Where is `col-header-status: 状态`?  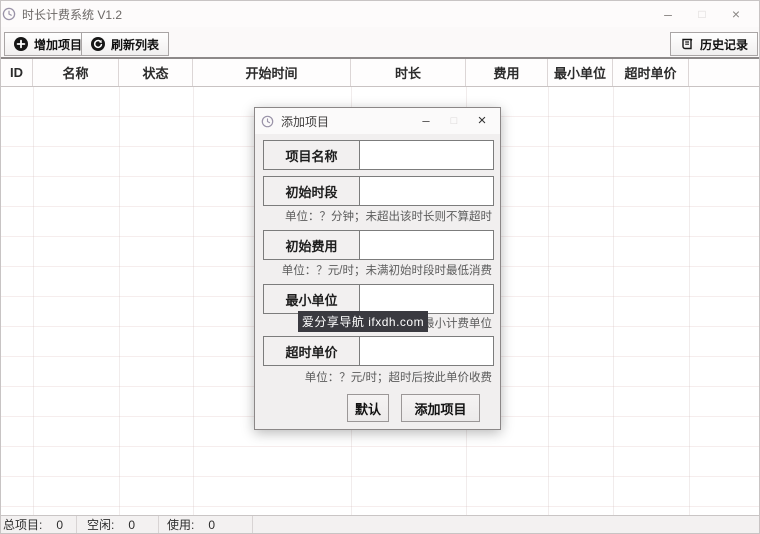 col-header-status: 状态 is located at coordinates (156, 72).